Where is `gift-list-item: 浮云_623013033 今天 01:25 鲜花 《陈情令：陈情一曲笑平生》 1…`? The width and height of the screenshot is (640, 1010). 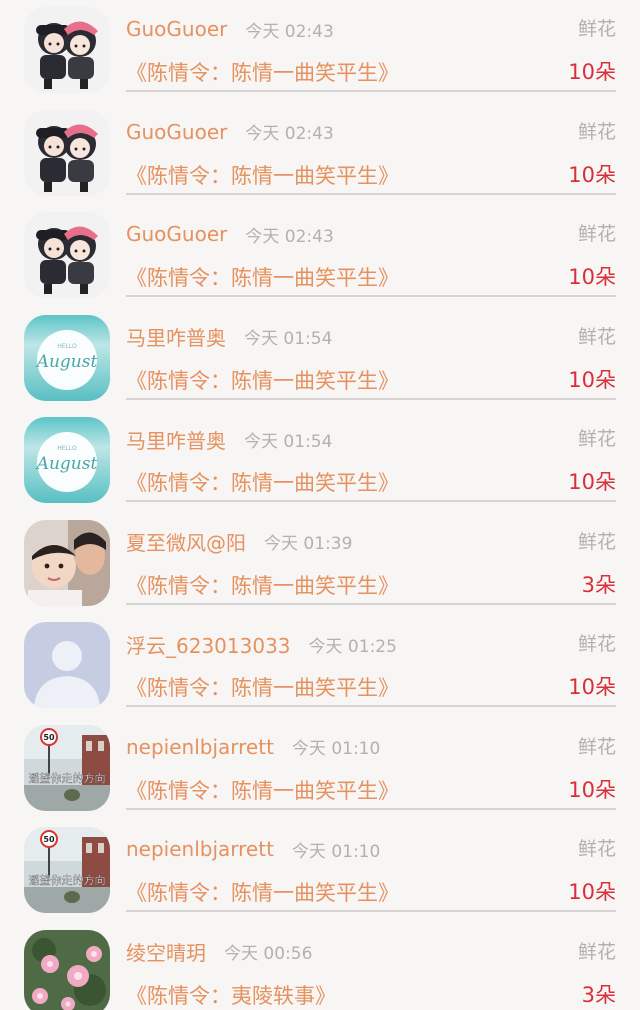
gift-list-item: 浮云_623013033 今天 01:25 鲜花 《陈情令：陈情一曲笑平生》 1… is located at coordinates (320, 666).